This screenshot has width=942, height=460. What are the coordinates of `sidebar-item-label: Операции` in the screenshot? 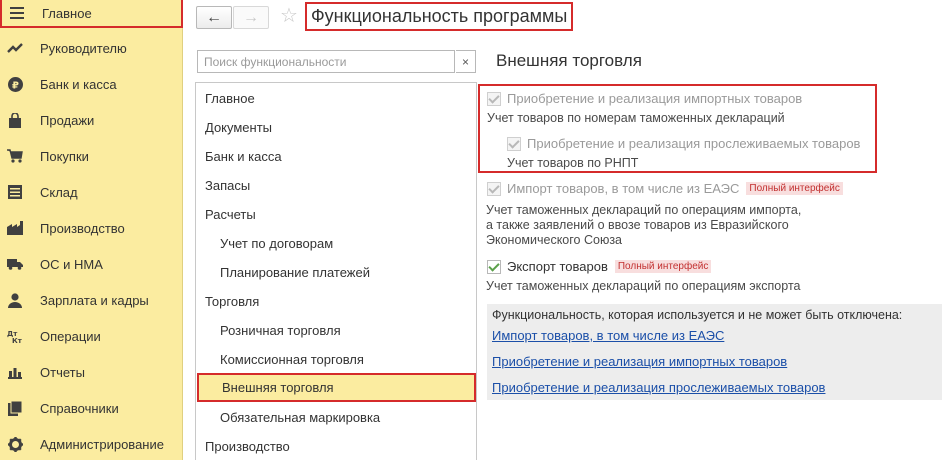 It's located at (70, 336).